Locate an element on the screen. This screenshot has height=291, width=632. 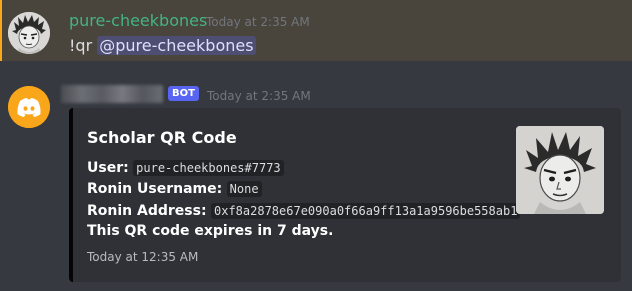
bot-avatar is located at coordinates (29, 107).